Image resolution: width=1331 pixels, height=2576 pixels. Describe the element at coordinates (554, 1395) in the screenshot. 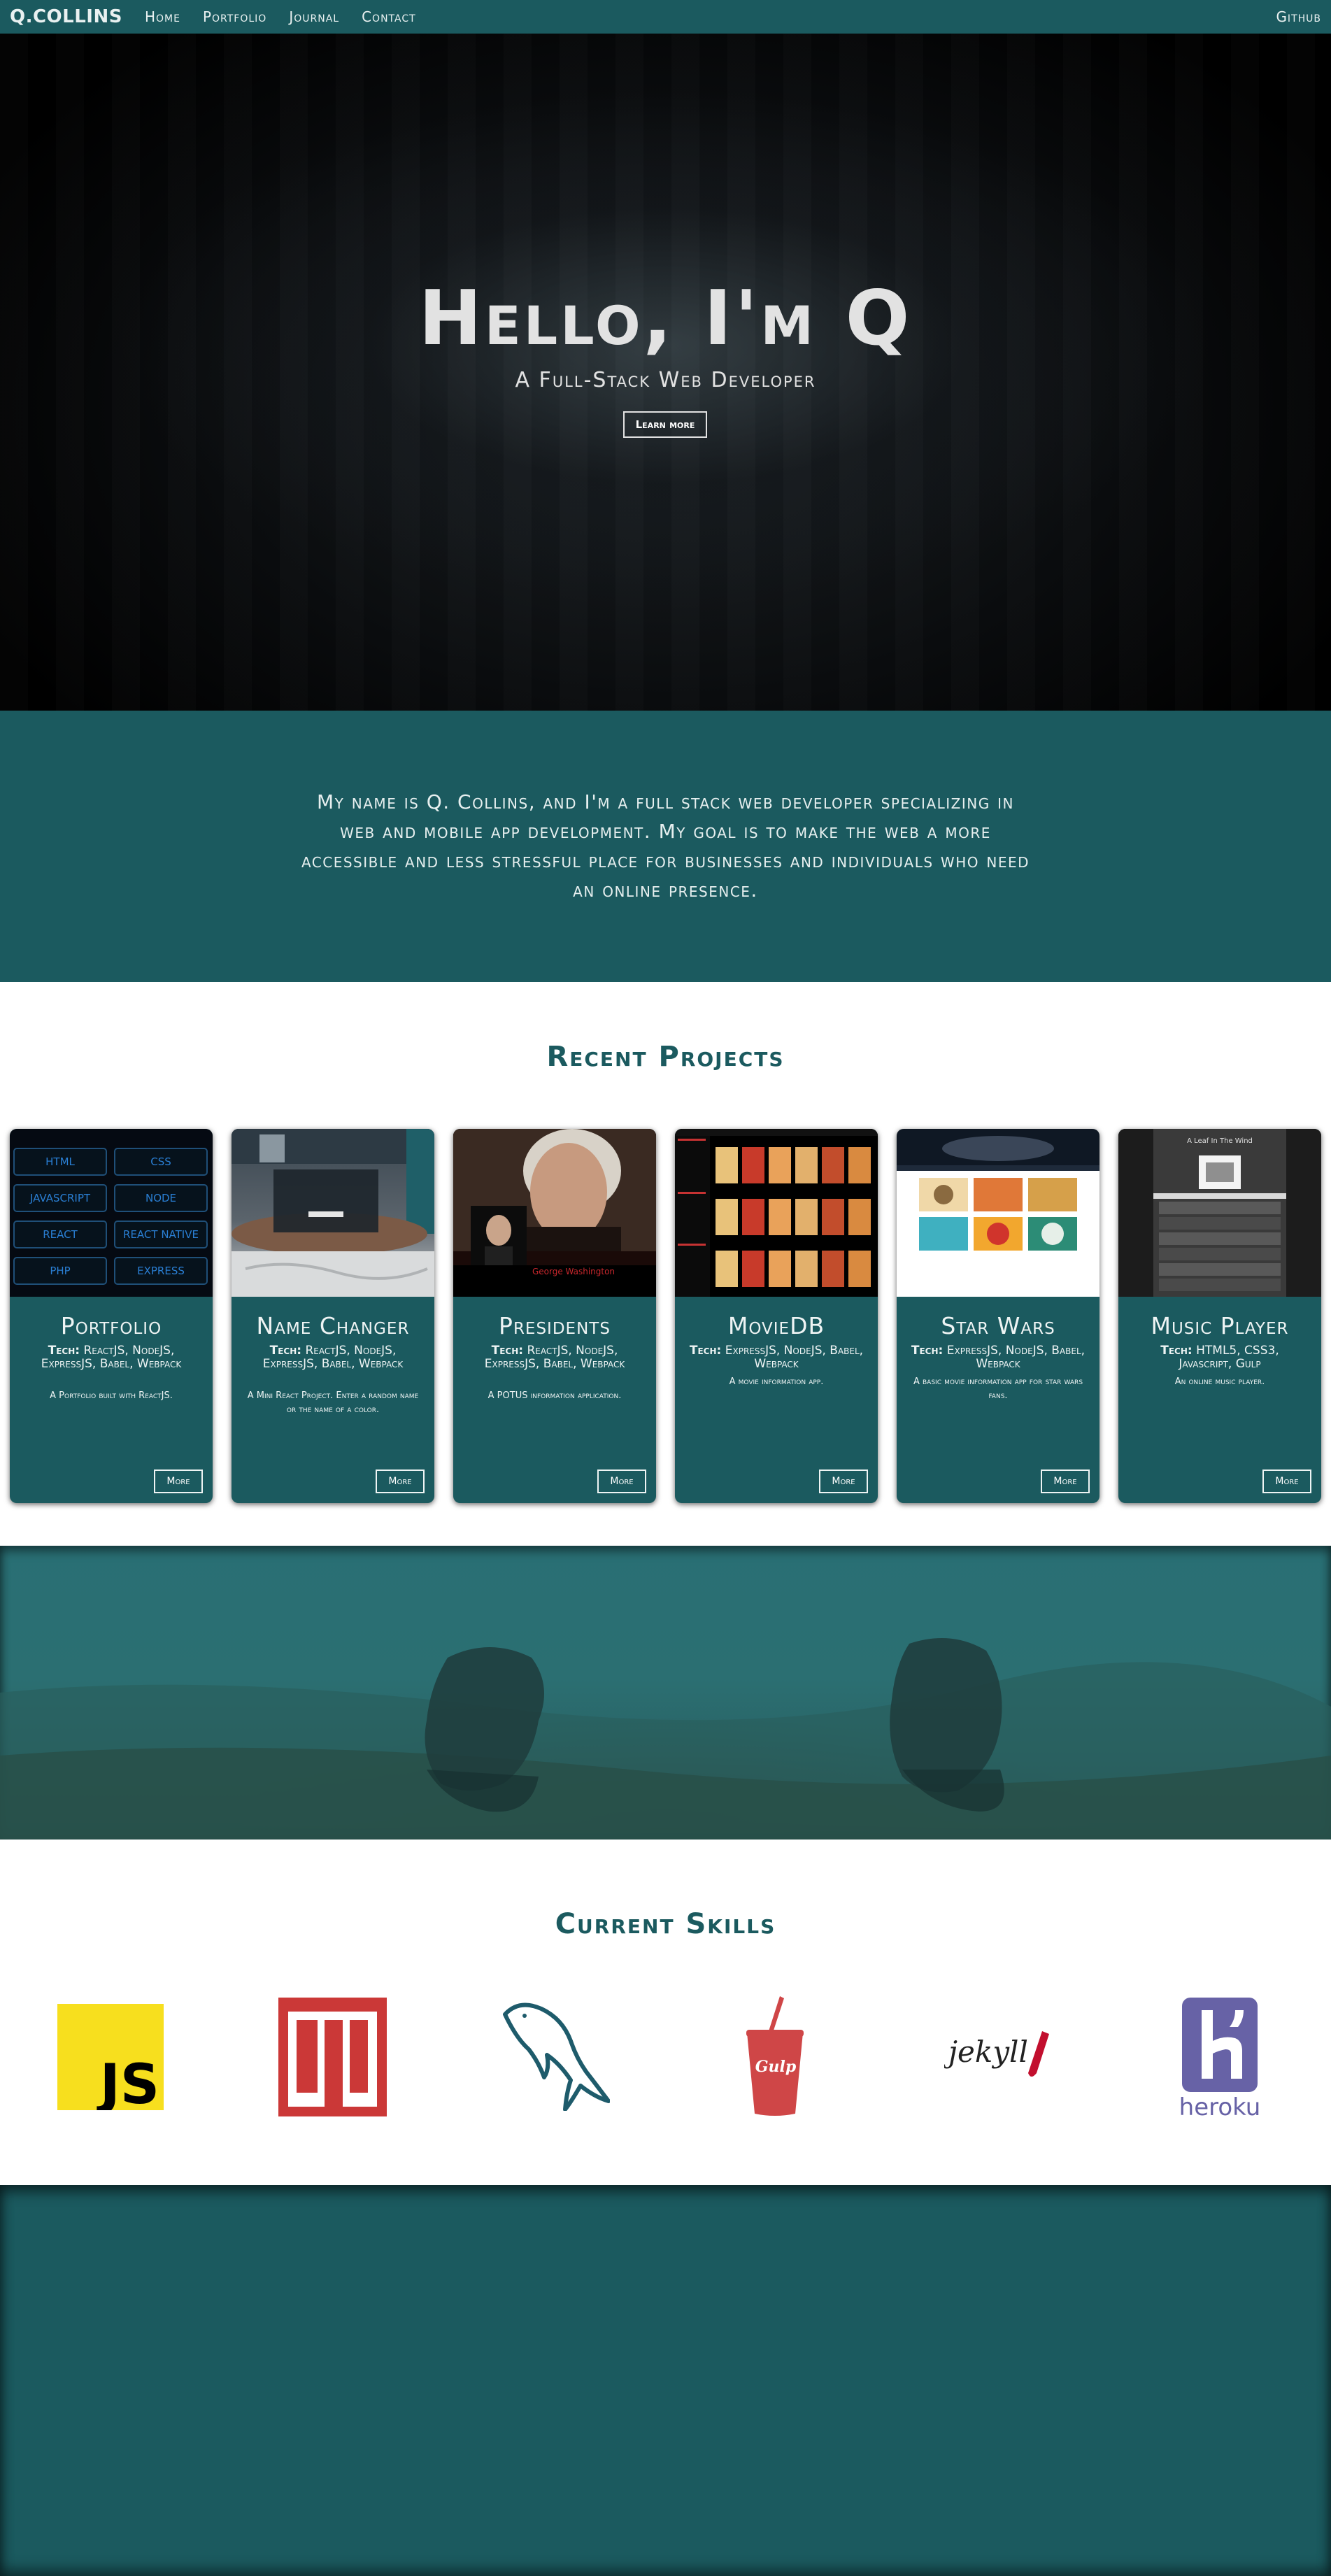

I see `project-description: A POTUS information application.` at that location.